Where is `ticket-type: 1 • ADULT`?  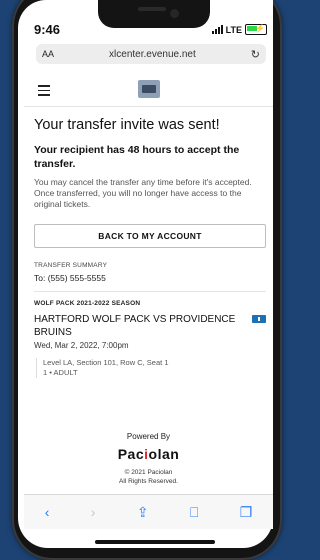
ticket-type: 1 • ADULT is located at coordinates (60, 372).